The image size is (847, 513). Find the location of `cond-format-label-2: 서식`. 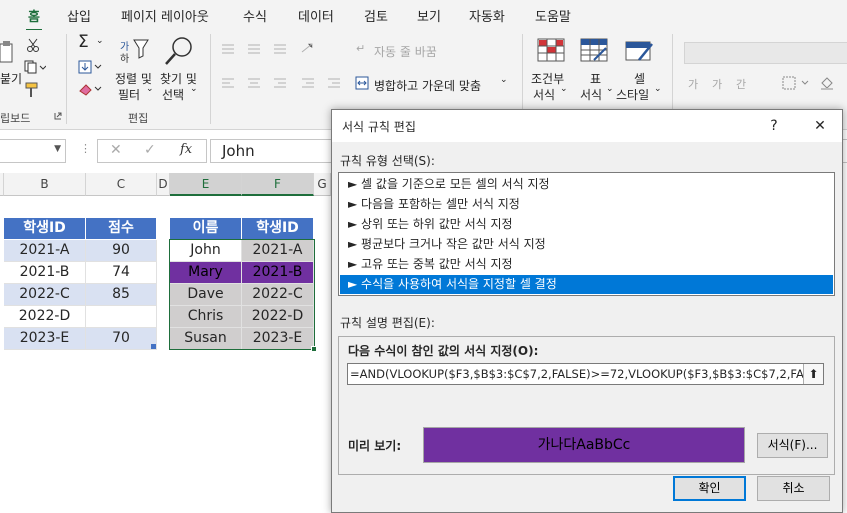

cond-format-label-2: 서식 is located at coordinates (544, 94).